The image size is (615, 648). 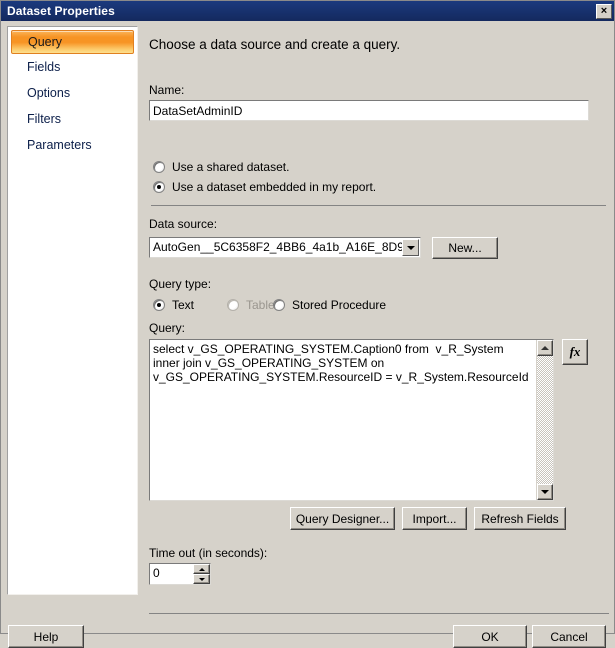 What do you see at coordinates (167, 328) in the screenshot?
I see `query-label: Query:` at bounding box center [167, 328].